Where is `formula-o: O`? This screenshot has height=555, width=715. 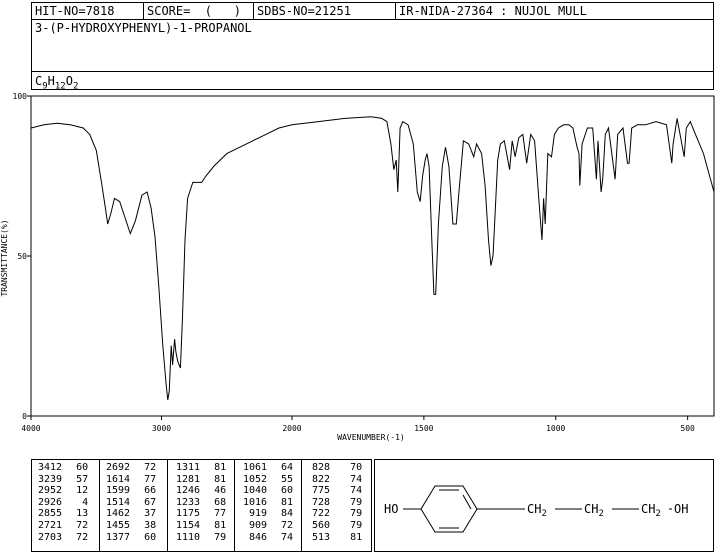 formula-o: O is located at coordinates (69, 81).